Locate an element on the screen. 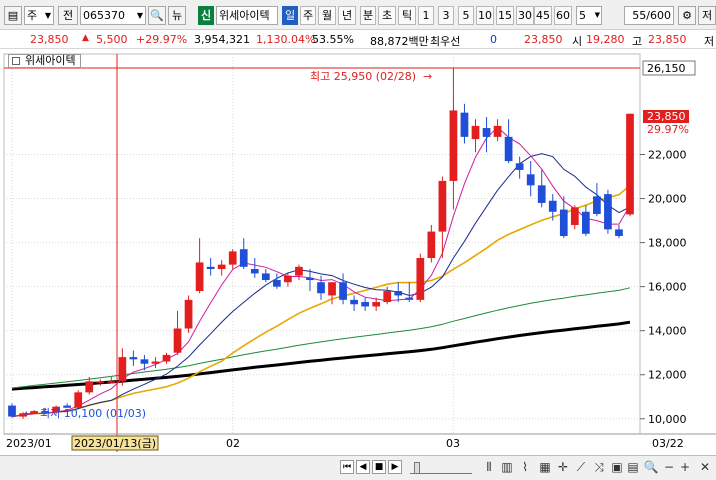 The width and height of the screenshot is (716, 480). bar-style-icon: ▥ is located at coordinates (507, 467).